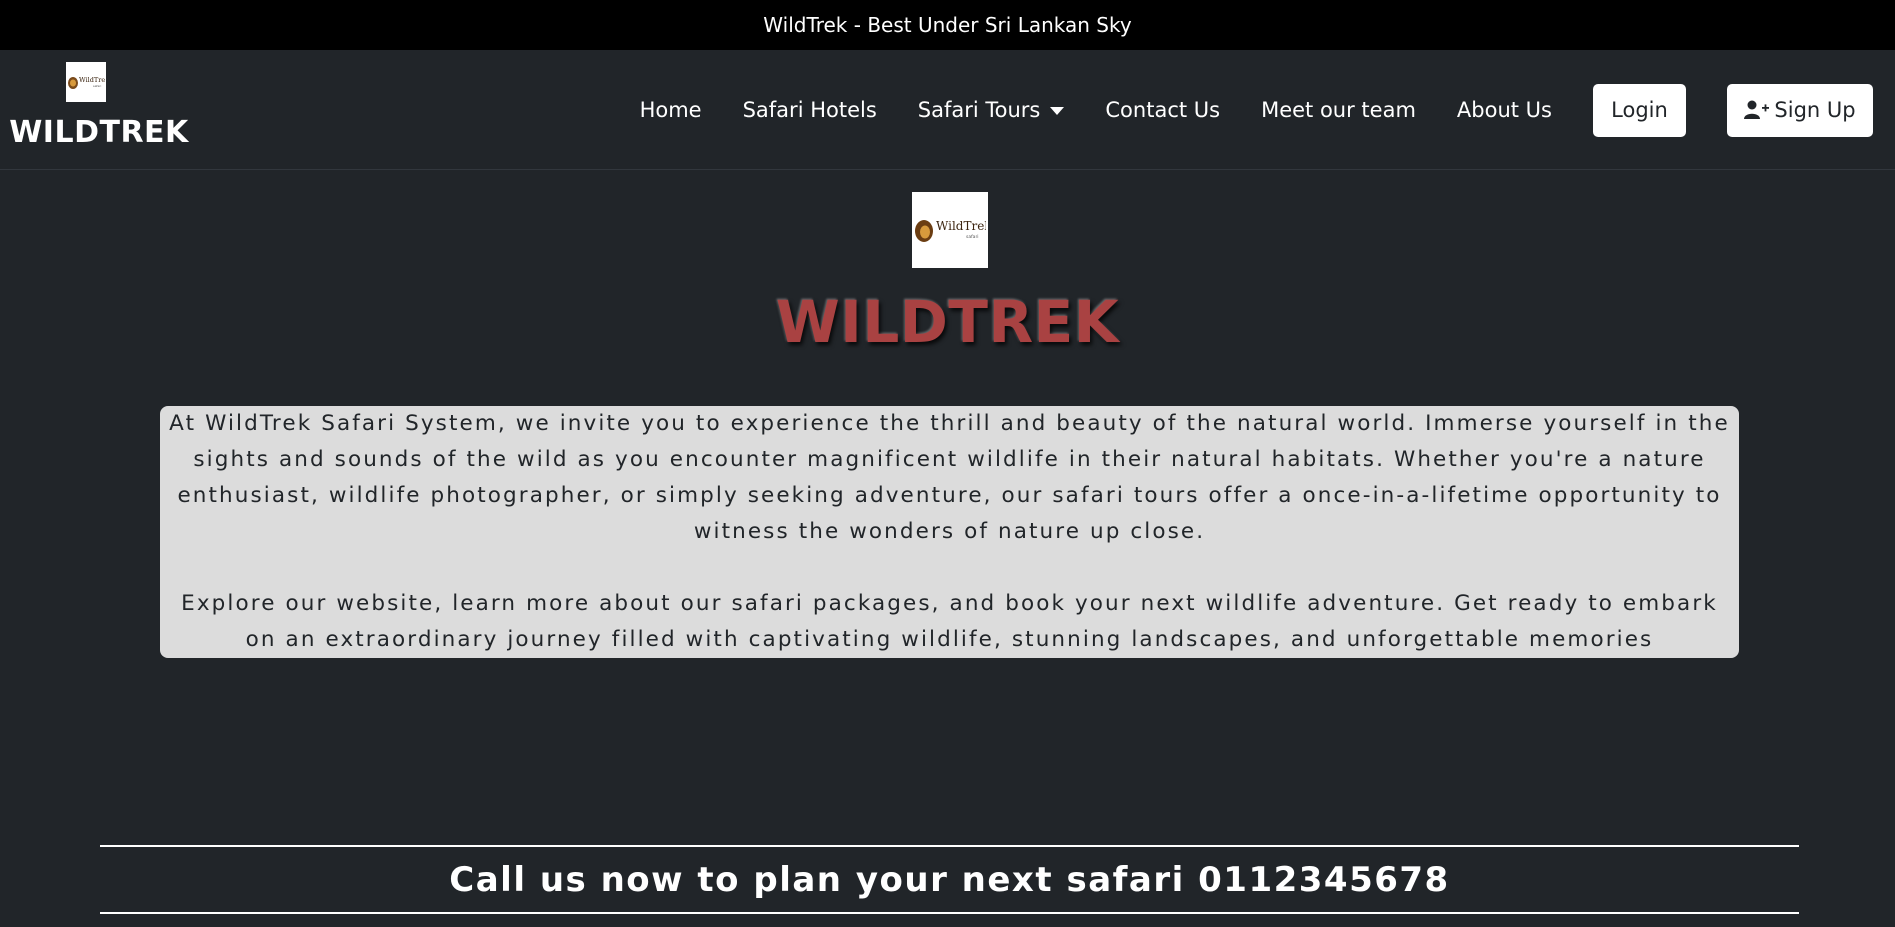  I want to click on nav-about-us-label: About Us, so click(1504, 110).